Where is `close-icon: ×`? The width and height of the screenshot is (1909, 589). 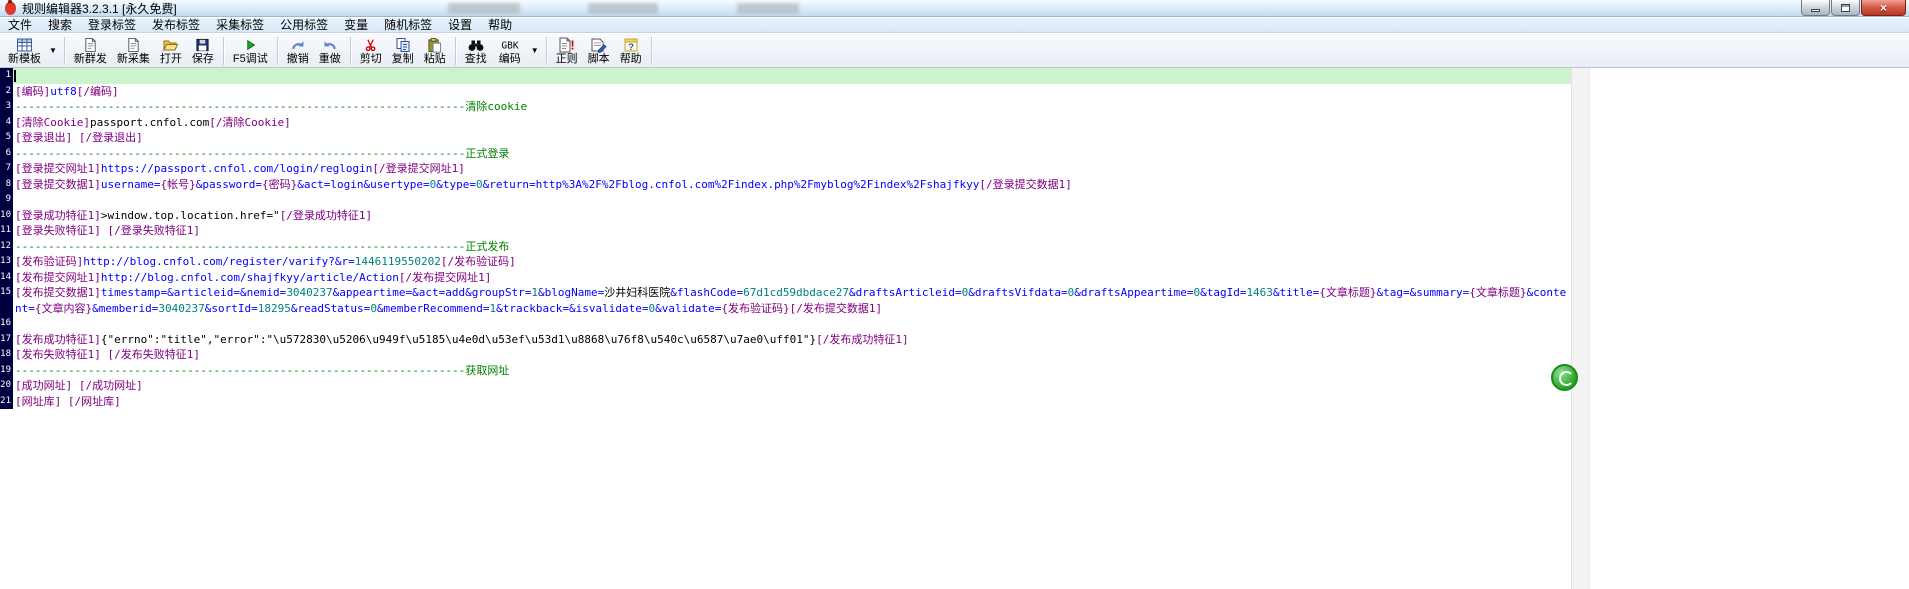
close-icon: × is located at coordinates (1883, 7).